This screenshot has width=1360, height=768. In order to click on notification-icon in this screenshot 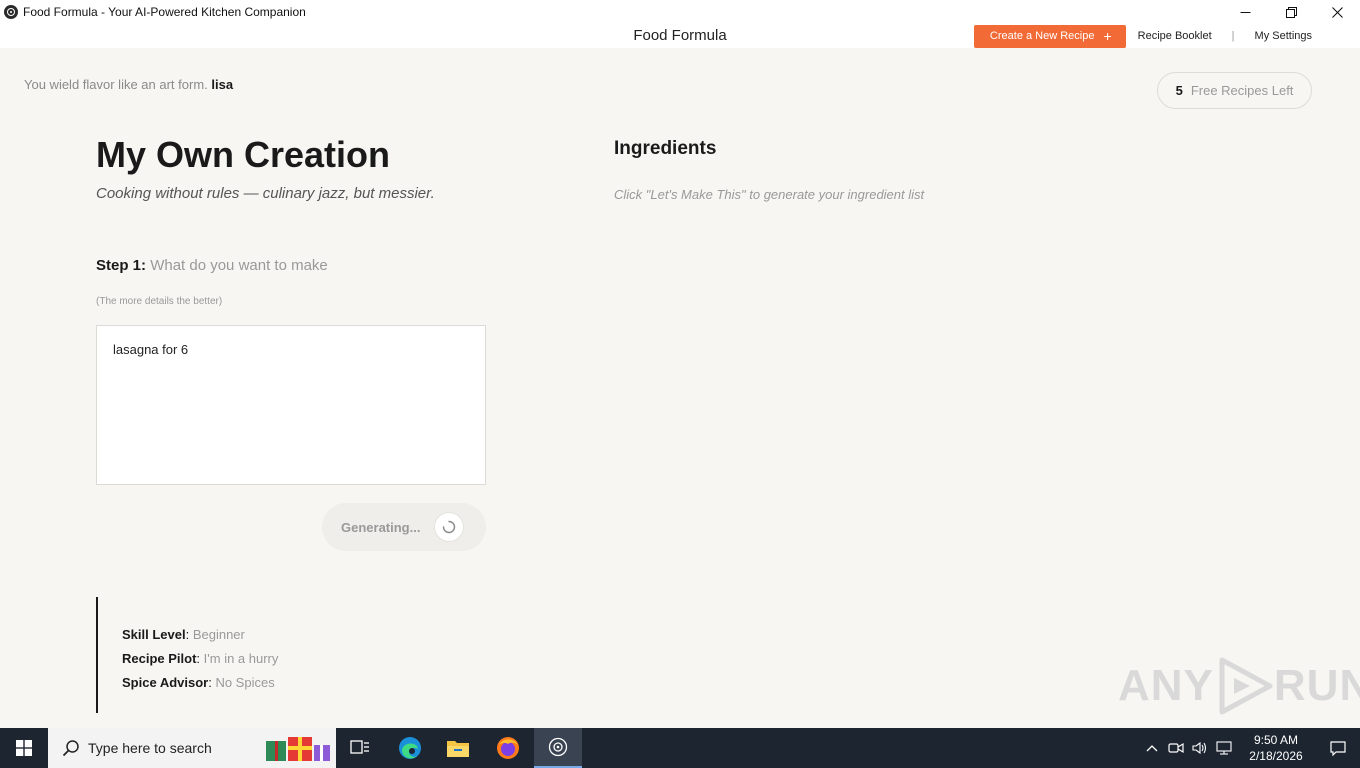, I will do `click(1338, 748)`.